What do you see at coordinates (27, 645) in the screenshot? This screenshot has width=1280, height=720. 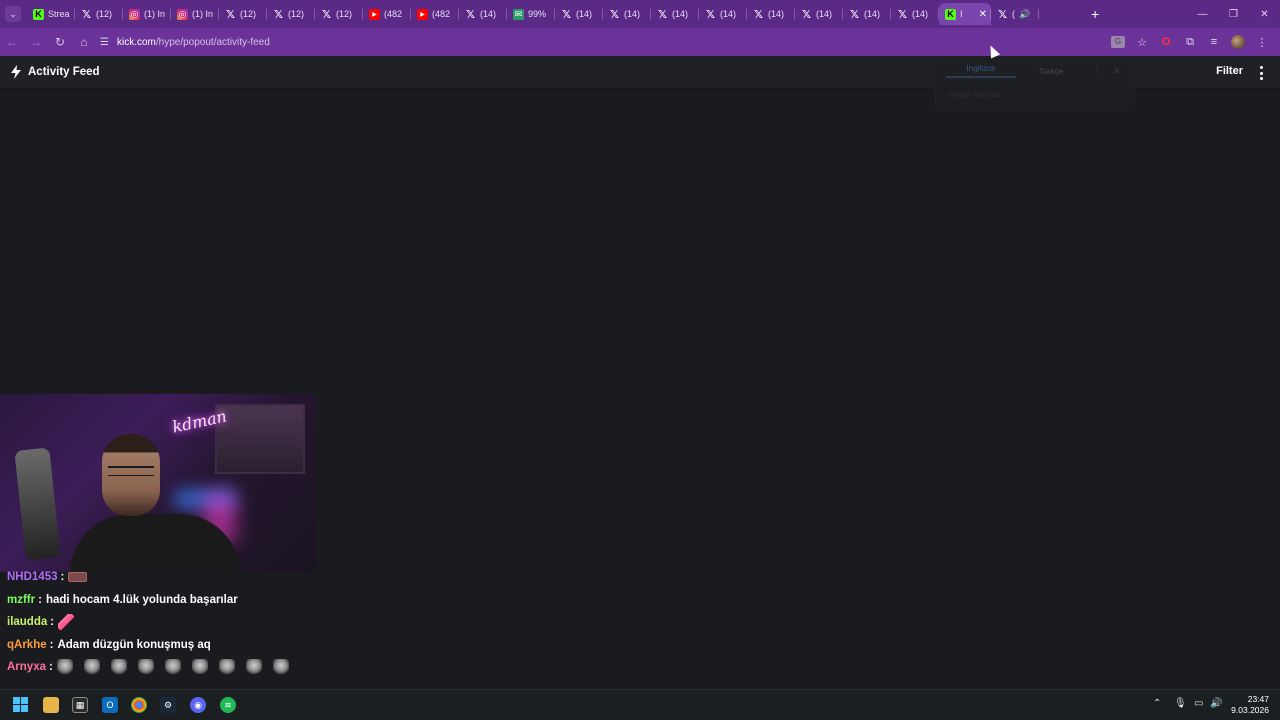 I see `chat-username: qArkhe` at bounding box center [27, 645].